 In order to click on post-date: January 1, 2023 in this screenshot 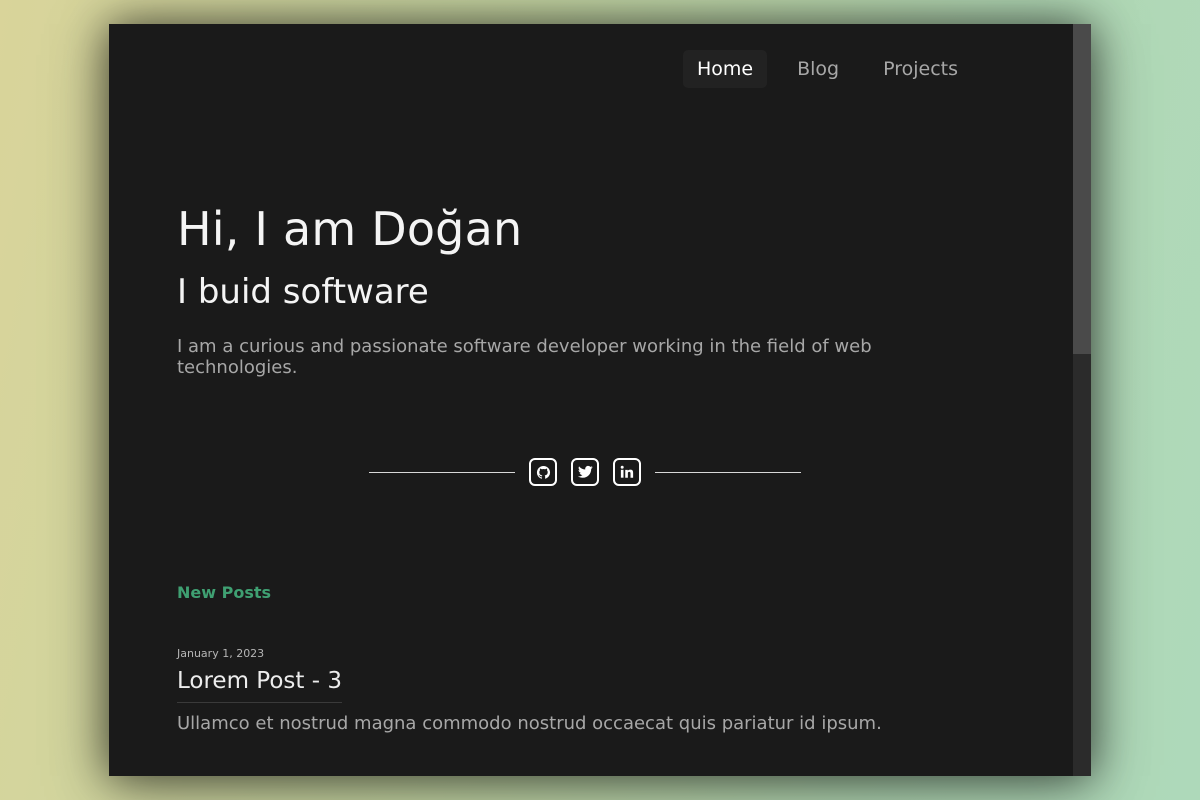, I will do `click(221, 653)`.